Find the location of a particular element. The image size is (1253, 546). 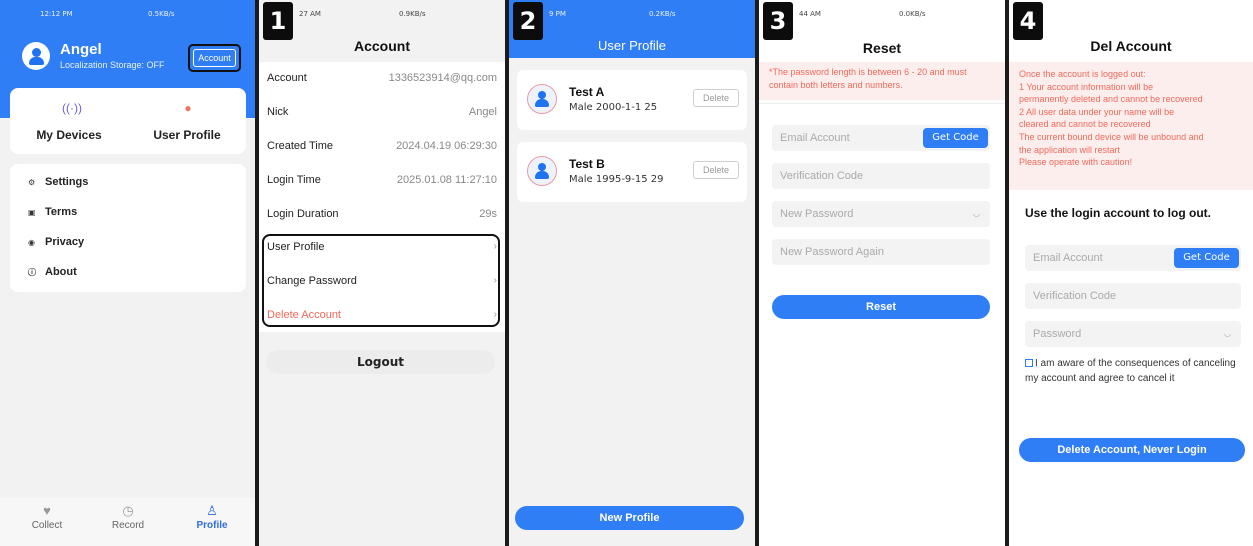

profile-name: Test A is located at coordinates (587, 92).